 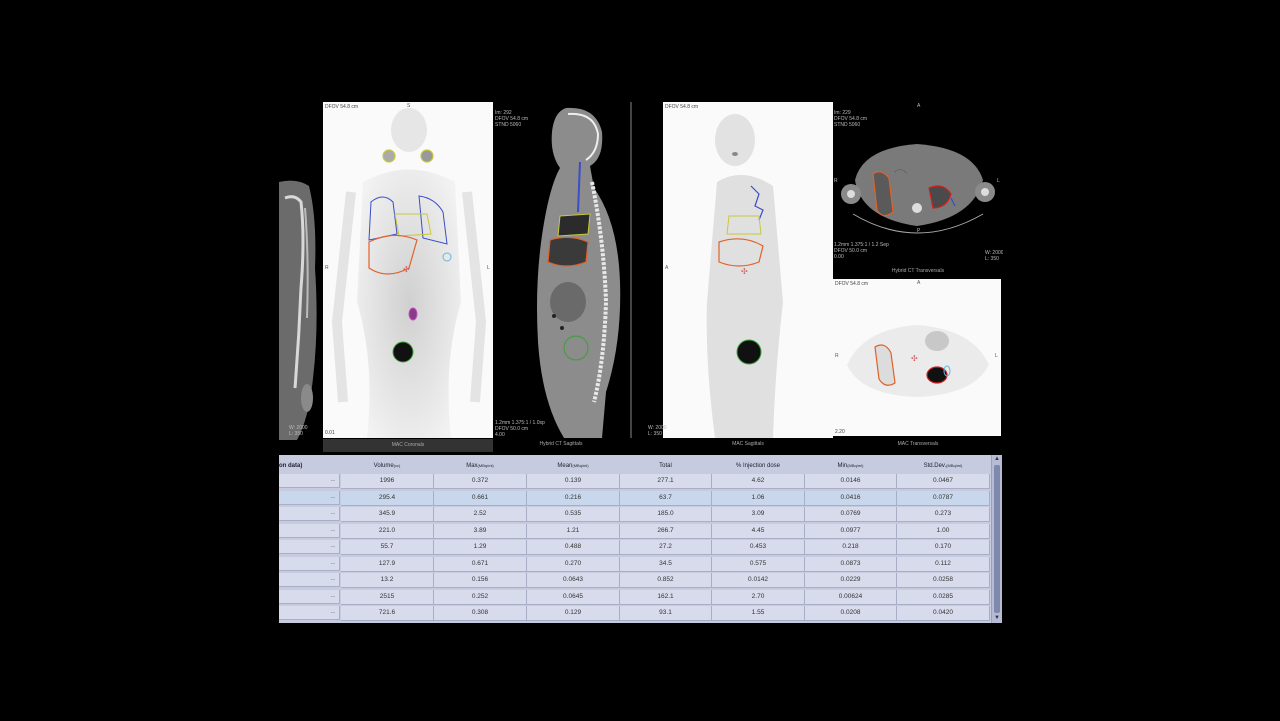 I want to click on table-cell: 34.5, so click(x=666, y=564).